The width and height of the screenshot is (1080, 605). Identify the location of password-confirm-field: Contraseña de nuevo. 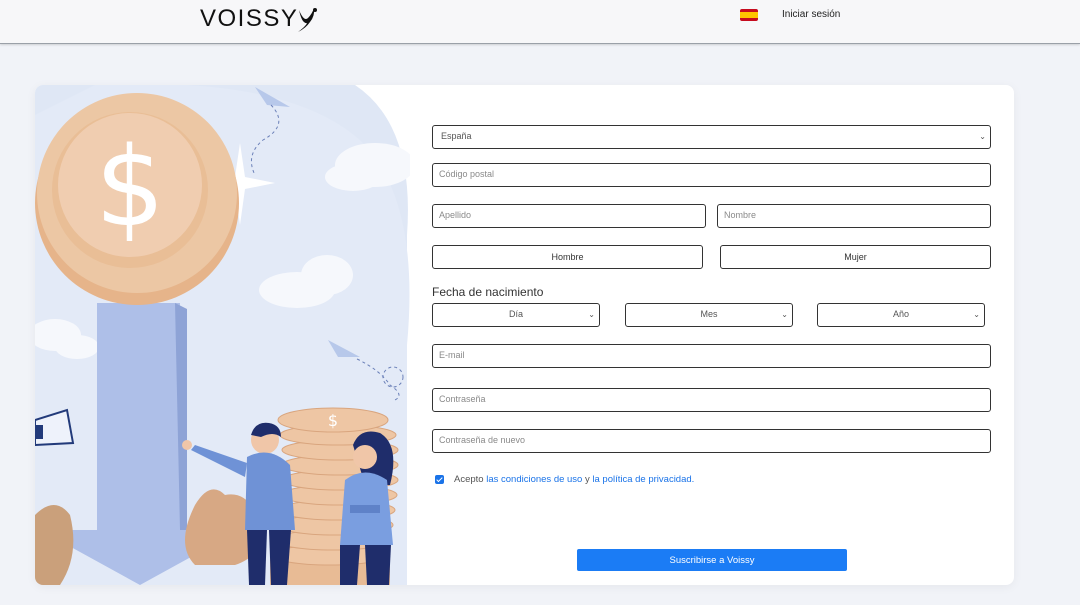
(711, 441).